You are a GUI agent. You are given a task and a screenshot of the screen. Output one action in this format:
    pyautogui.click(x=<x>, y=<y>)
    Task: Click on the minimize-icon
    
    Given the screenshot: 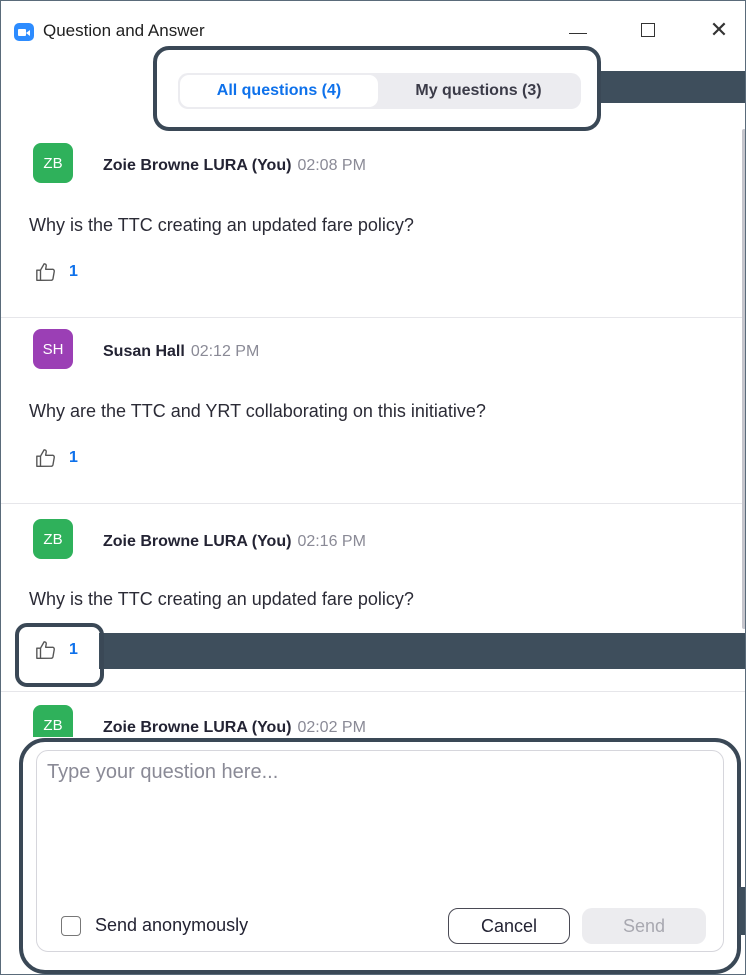 What is the action you would take?
    pyautogui.click(x=578, y=33)
    